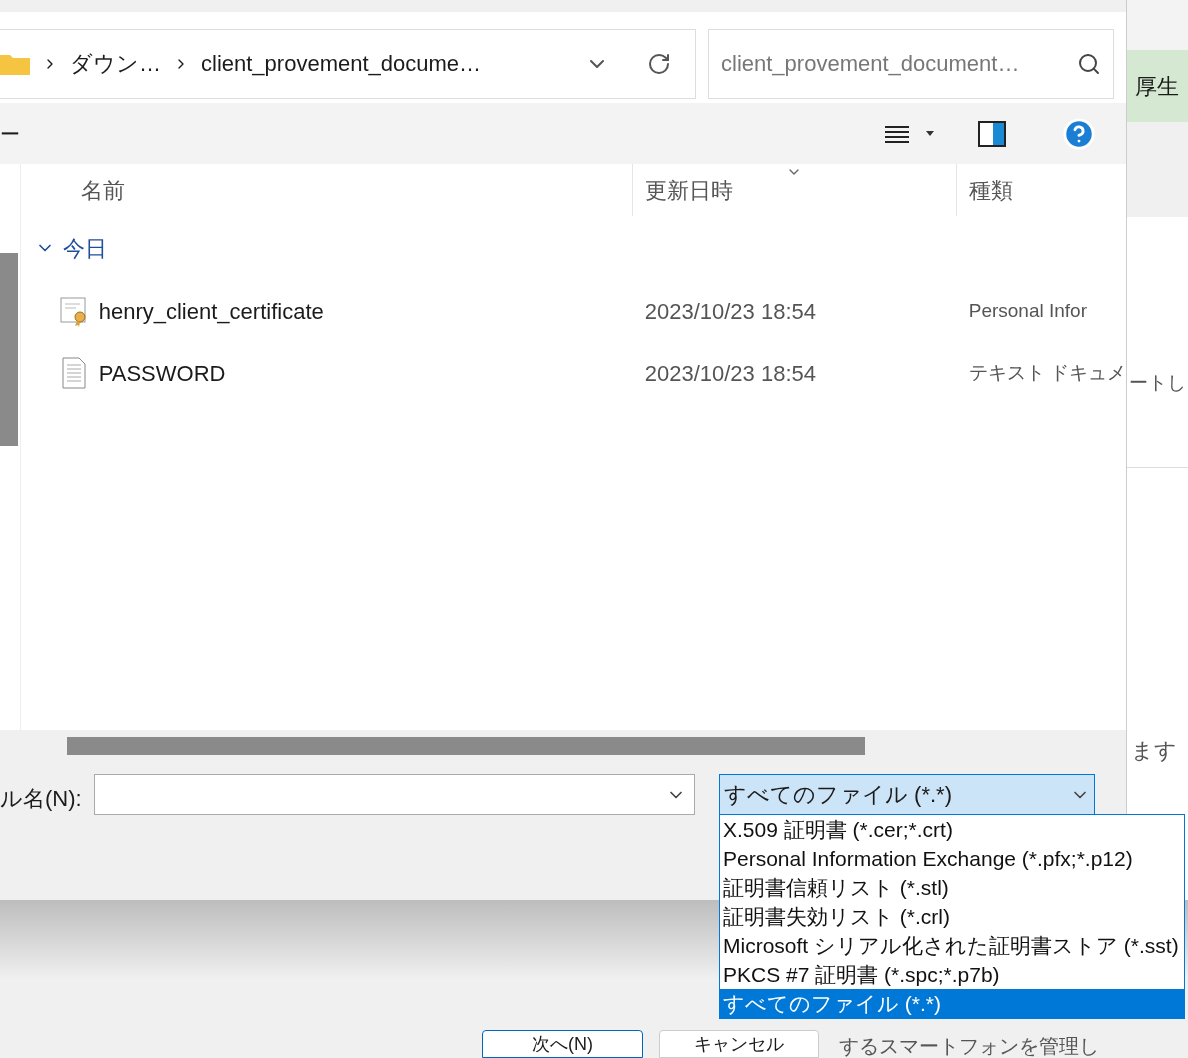  What do you see at coordinates (992, 133) in the screenshot?
I see `preview-pane-icon` at bounding box center [992, 133].